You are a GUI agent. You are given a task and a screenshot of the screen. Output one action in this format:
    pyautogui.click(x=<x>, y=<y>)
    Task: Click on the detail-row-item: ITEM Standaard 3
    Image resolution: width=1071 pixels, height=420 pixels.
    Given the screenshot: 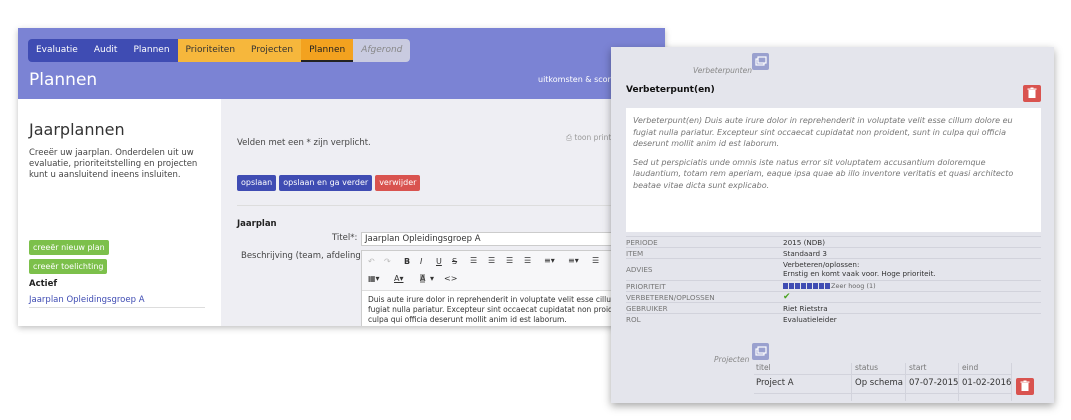 What is the action you would take?
    pyautogui.click(x=833, y=252)
    